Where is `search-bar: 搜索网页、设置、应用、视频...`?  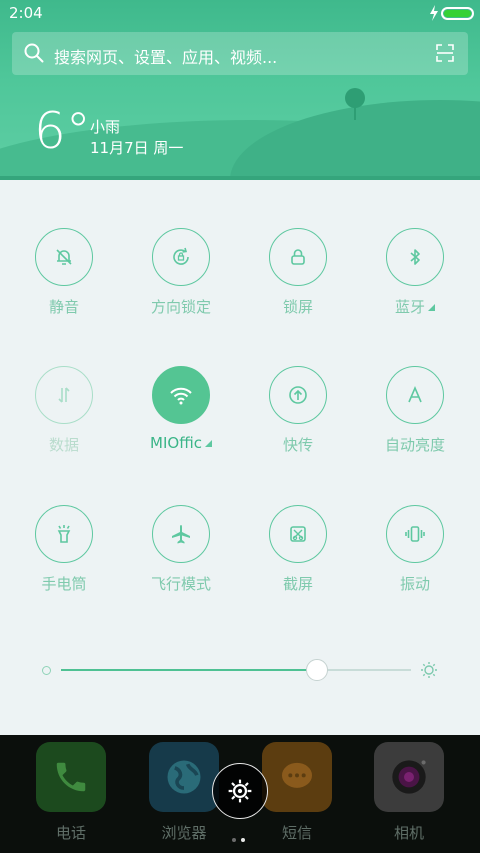
search-bar: 搜索网页、设置、应用、视频... is located at coordinates (240, 53).